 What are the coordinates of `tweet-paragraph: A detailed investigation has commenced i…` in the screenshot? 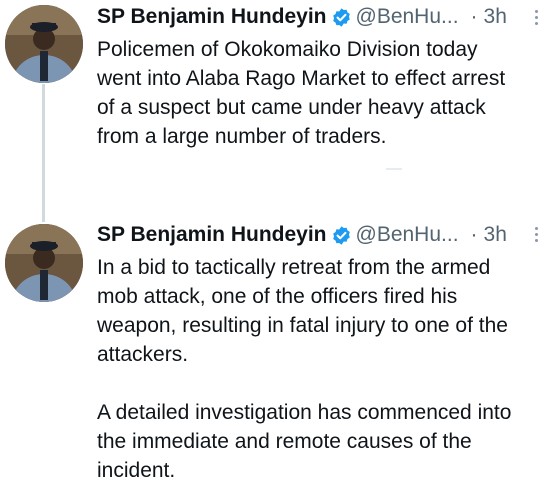 It's located at (304, 441).